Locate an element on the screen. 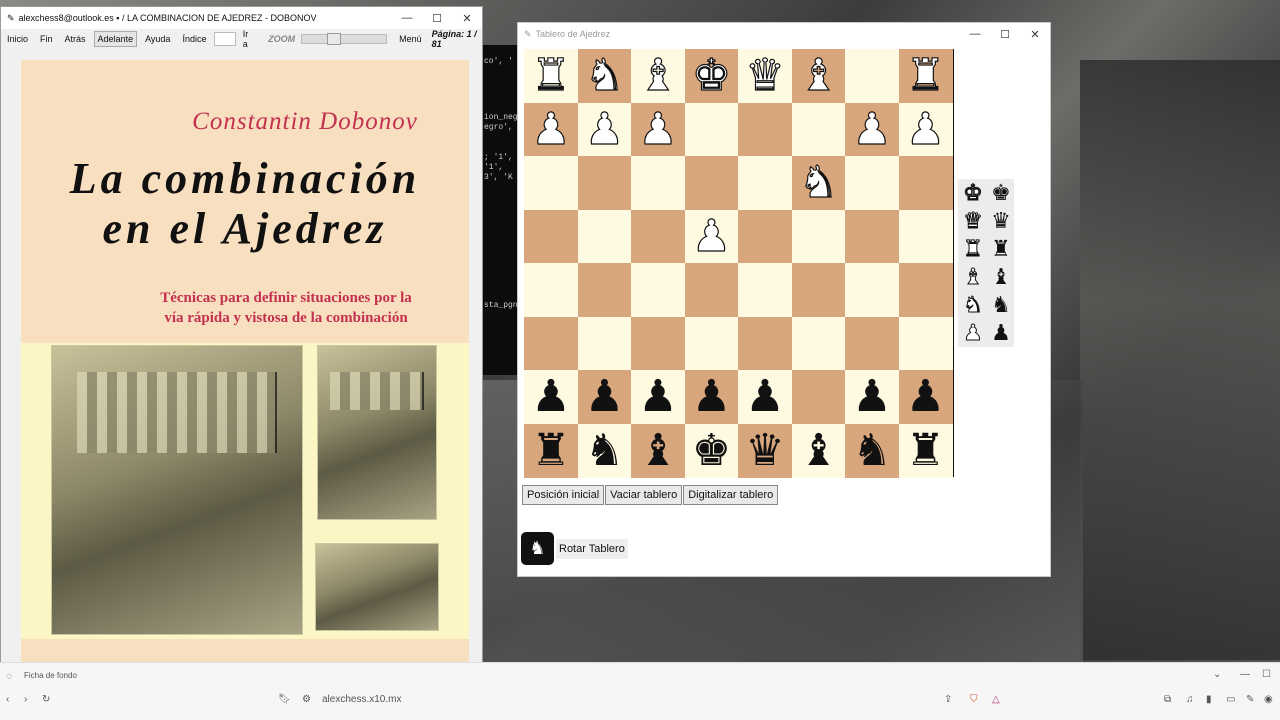  white-rook-icon: ♜ is located at coordinates (925, 75).